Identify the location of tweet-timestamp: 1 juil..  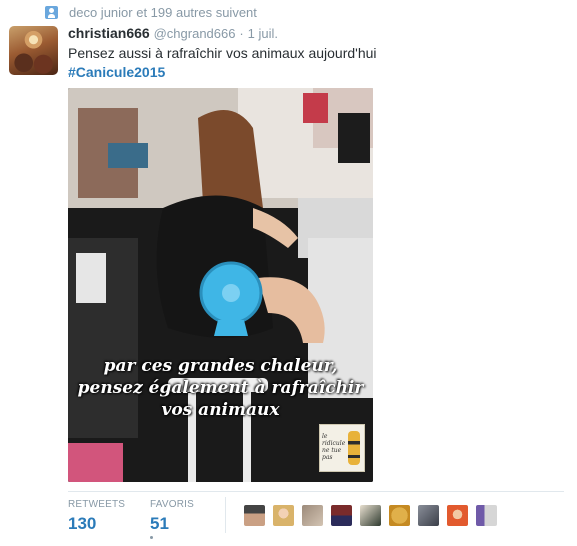
(263, 33).